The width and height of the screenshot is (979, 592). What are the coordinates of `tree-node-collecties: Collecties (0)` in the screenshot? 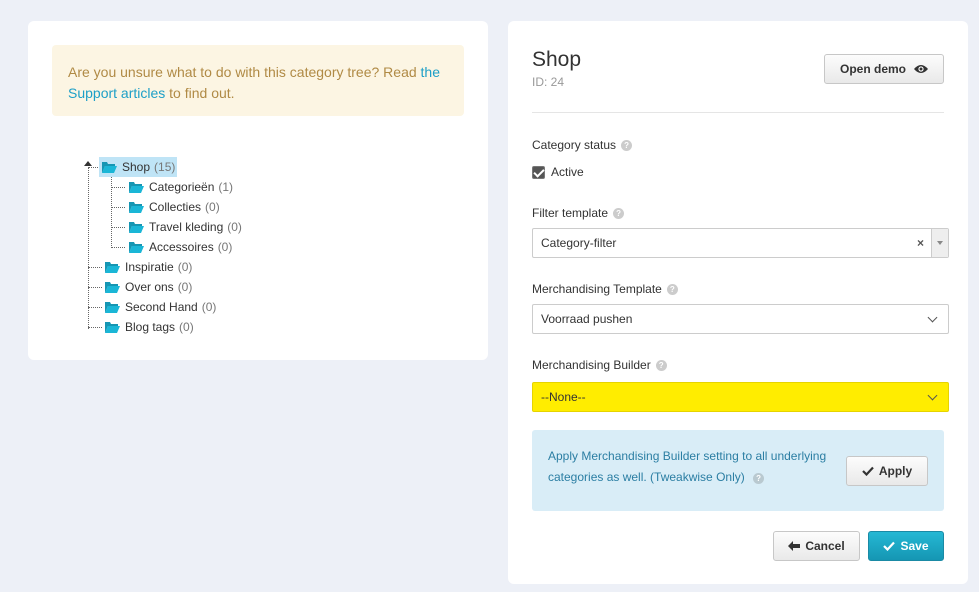 It's located at (174, 207).